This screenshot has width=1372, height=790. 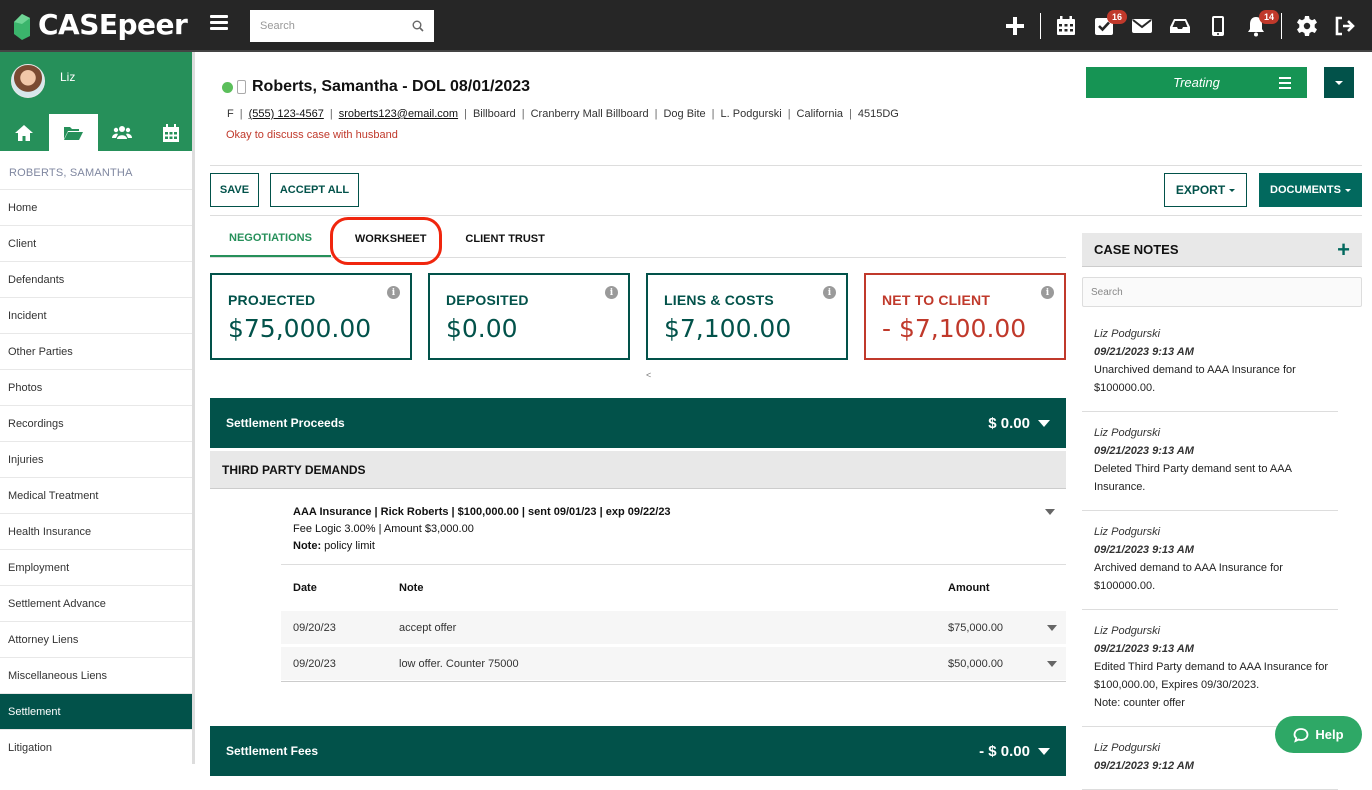 I want to click on help-label: Help, so click(x=1329, y=734).